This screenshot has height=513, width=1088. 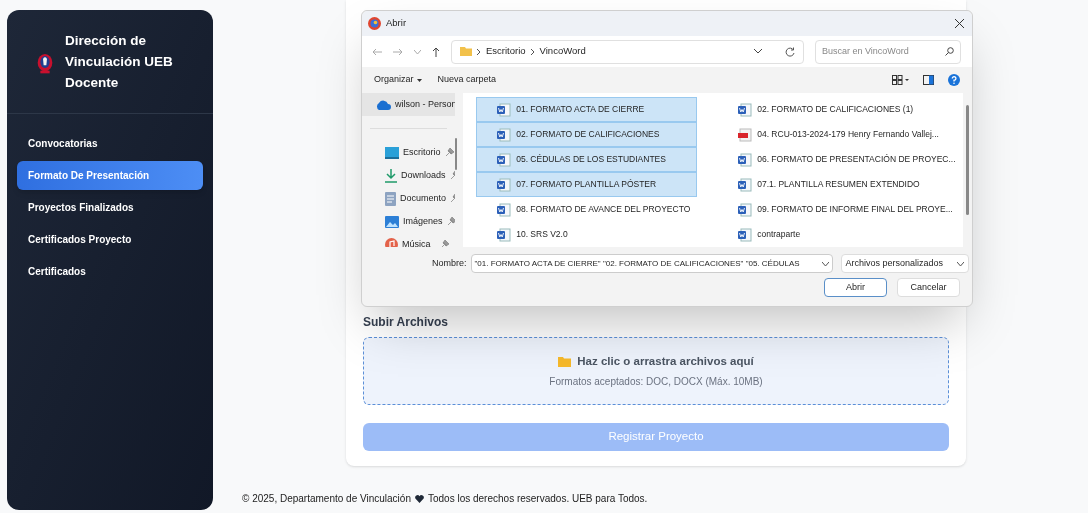 I want to click on footer-text: © 2025, Departamento de Vinculación, so click(x=326, y=499).